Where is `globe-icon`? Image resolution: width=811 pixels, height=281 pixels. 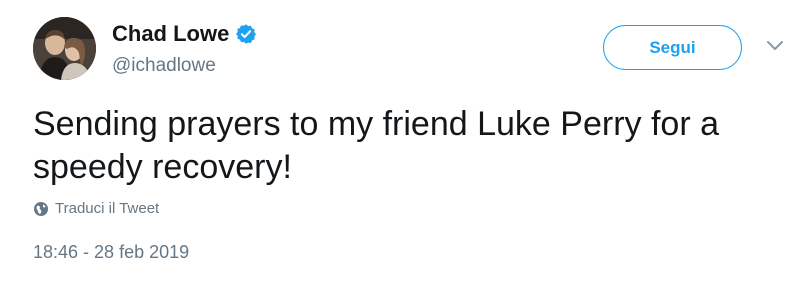 globe-icon is located at coordinates (41, 209).